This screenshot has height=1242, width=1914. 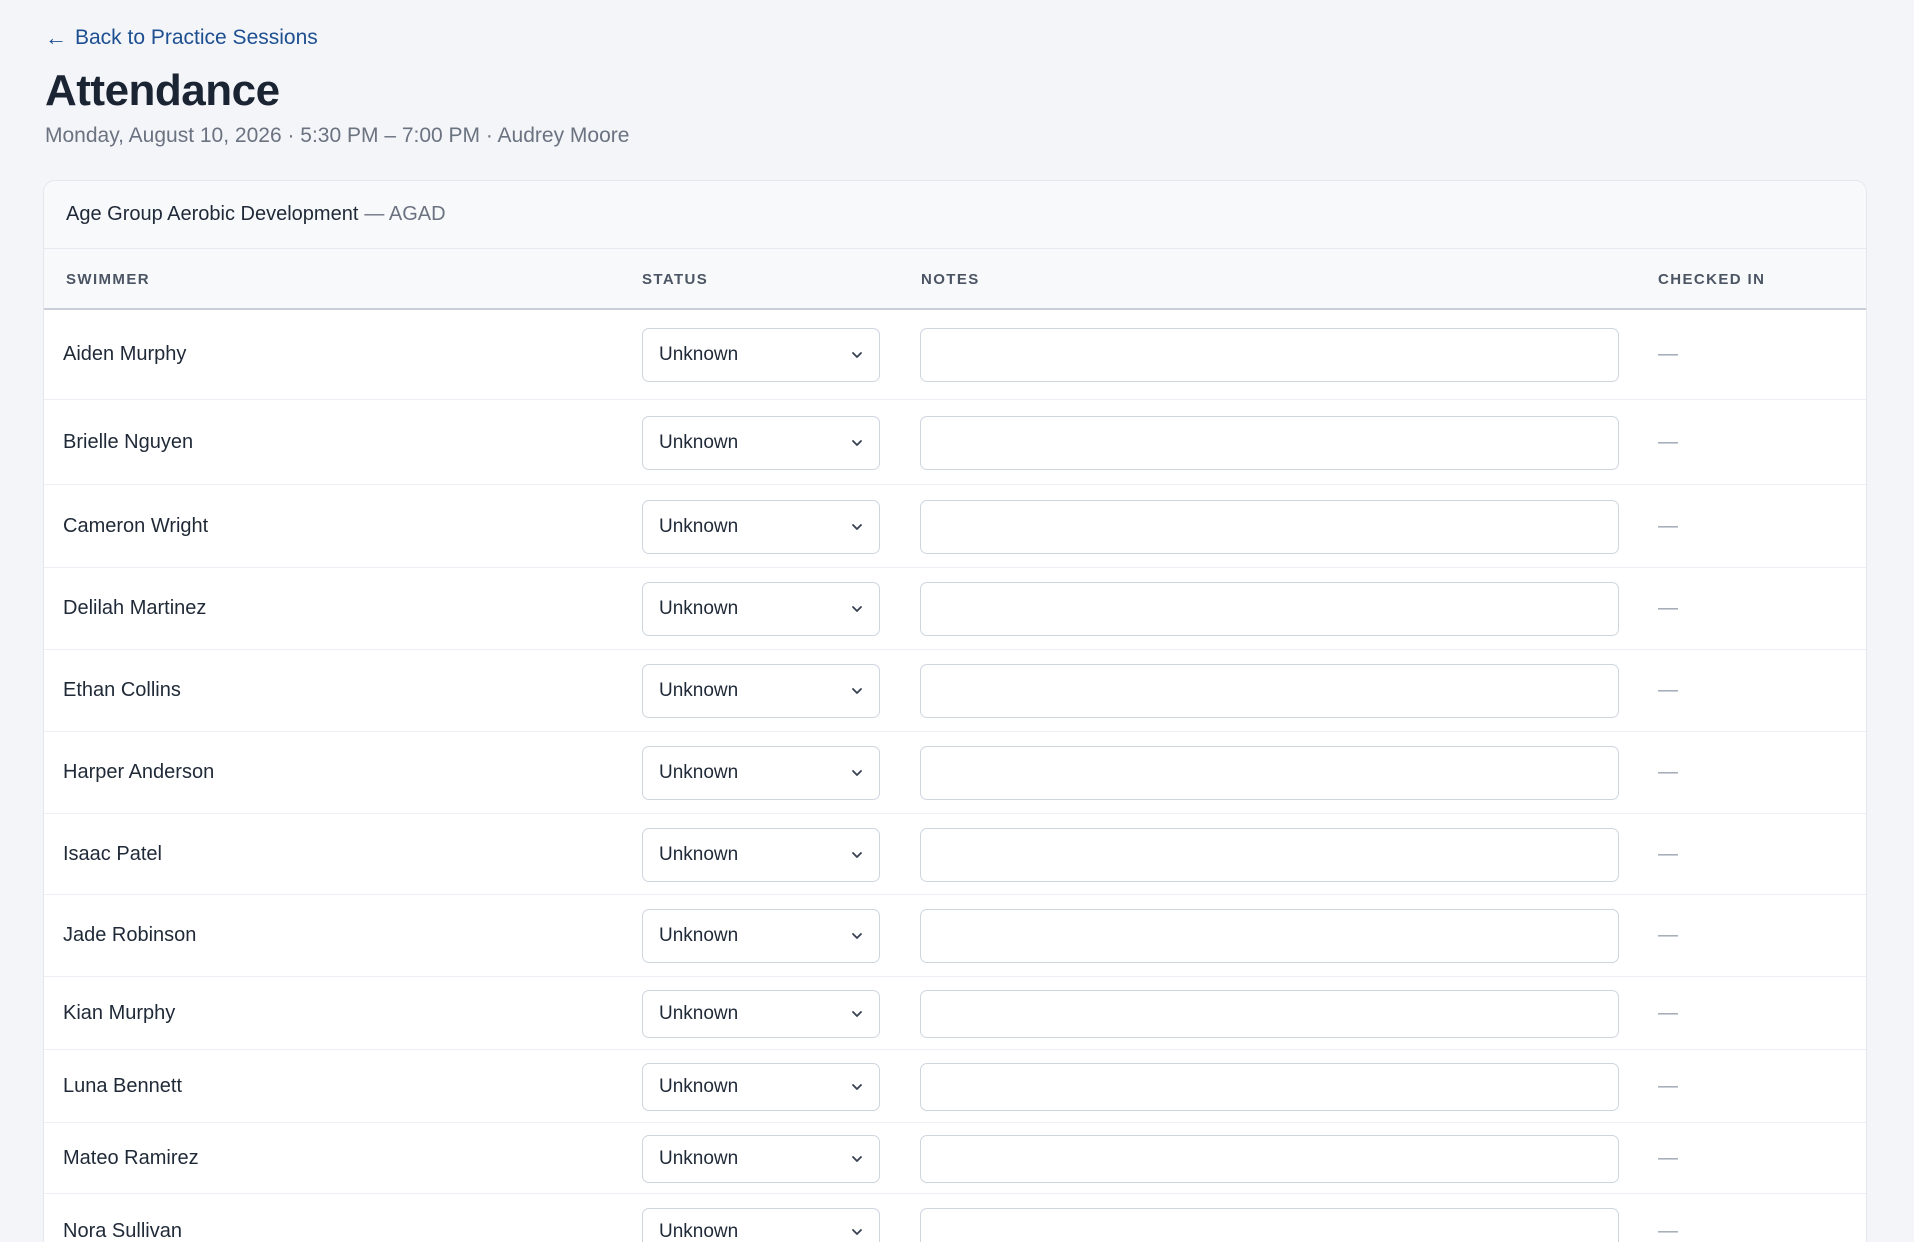 I want to click on header-checked-in: CHECKED IN, so click(x=1712, y=279).